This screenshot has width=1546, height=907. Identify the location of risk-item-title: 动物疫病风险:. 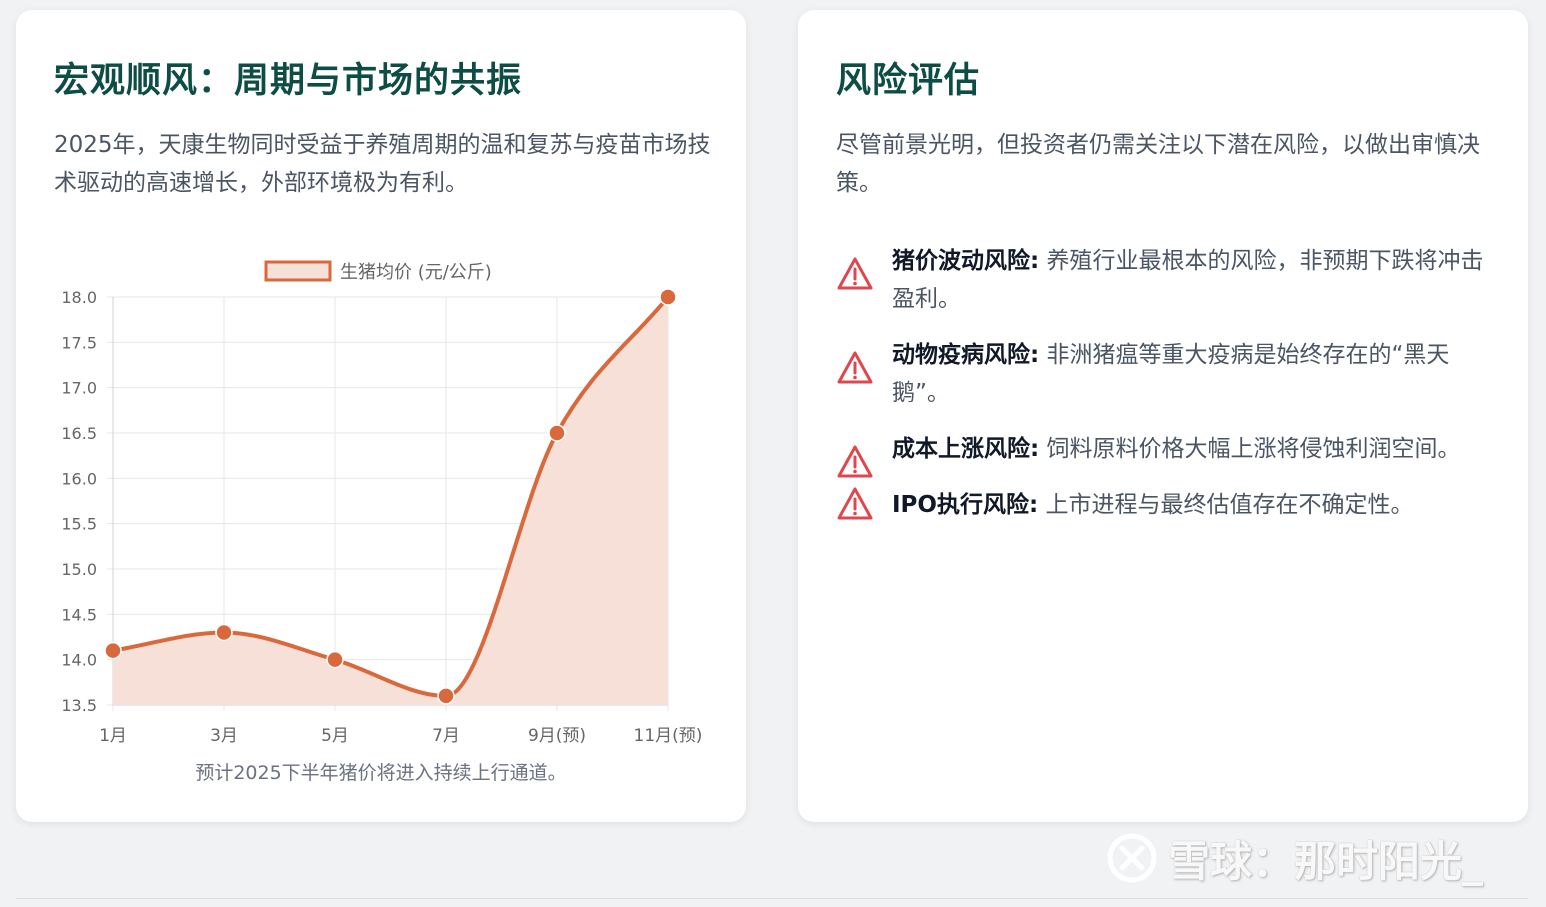
(966, 355).